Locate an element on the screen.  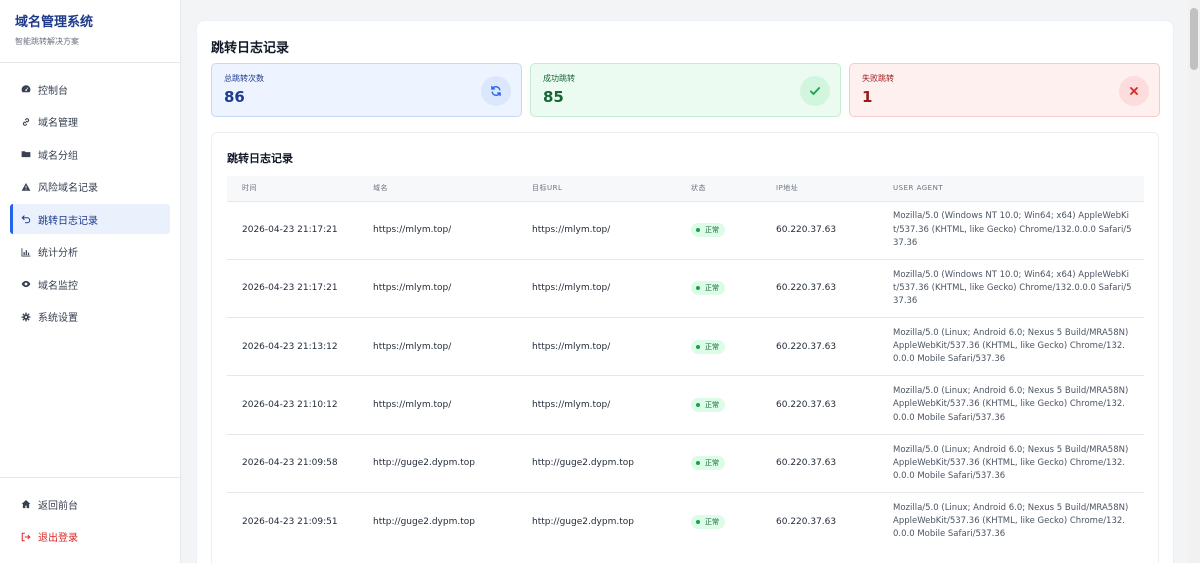
sidebar-item-domains: 域名管理 is located at coordinates (90, 122).